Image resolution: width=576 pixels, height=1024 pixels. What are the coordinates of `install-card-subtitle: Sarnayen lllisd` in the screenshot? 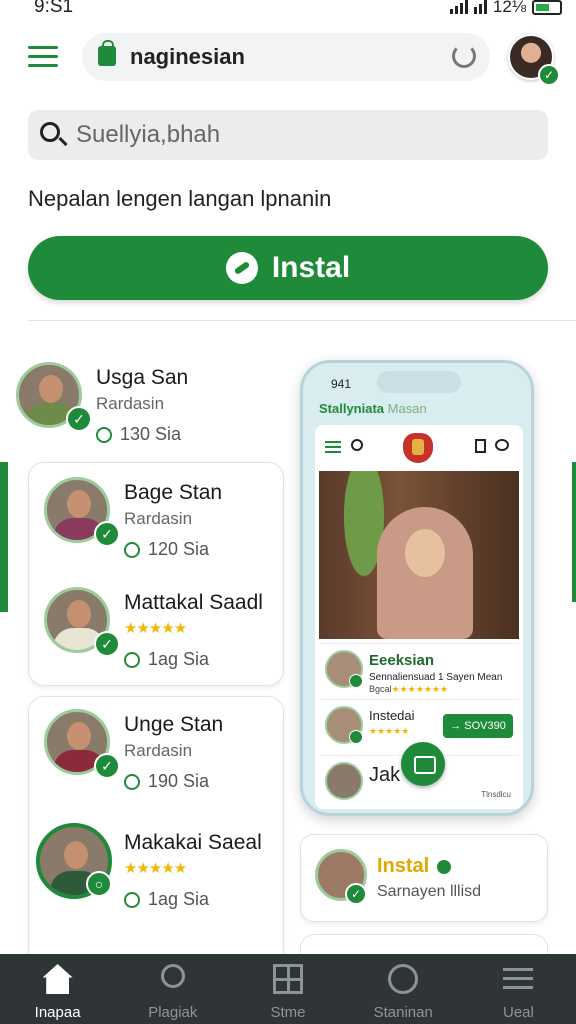 It's located at (429, 891).